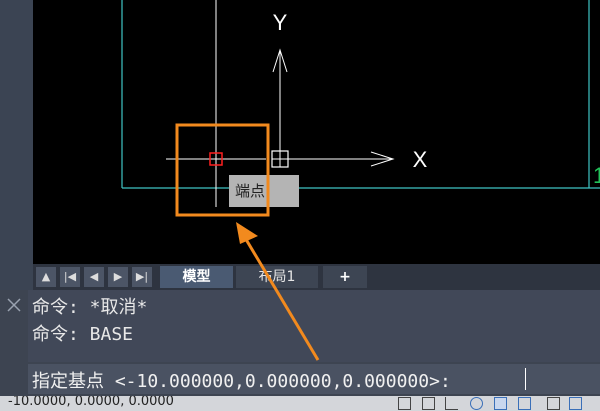 This screenshot has width=600, height=411. What do you see at coordinates (91, 402) in the screenshot?
I see `cursor-coordinates: -10.0000, 0.0000, 0.0000` at bounding box center [91, 402].